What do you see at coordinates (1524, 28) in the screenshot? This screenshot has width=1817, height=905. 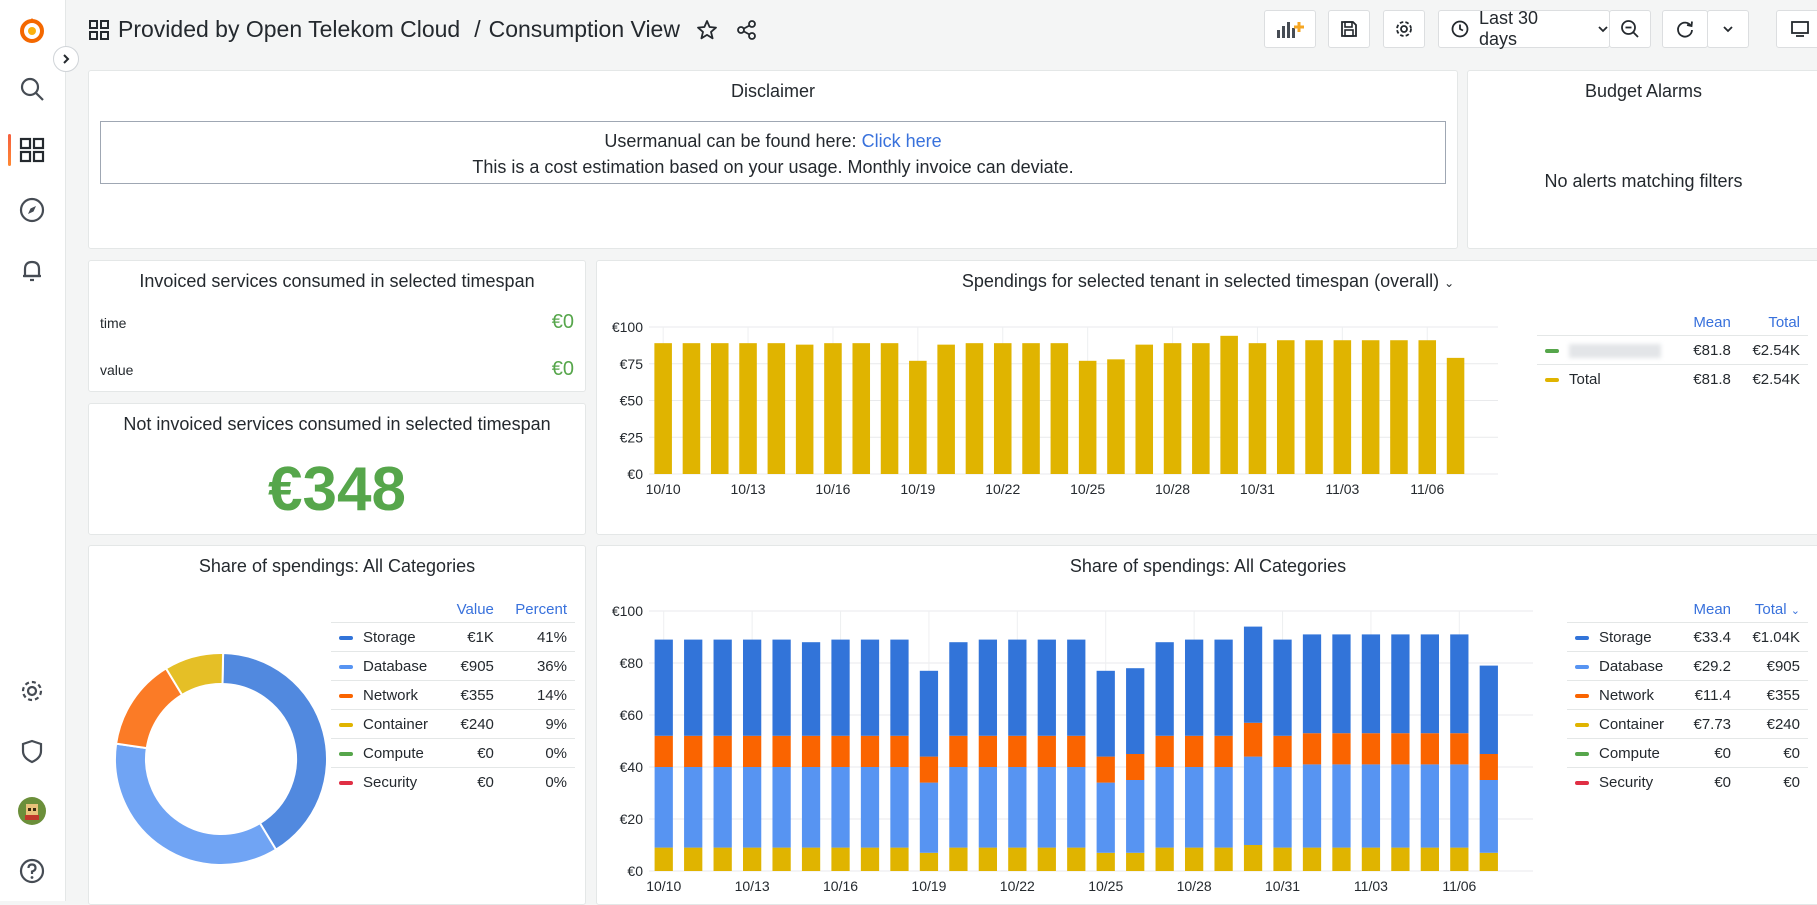 I see `time-range-picker: Last 30 days` at bounding box center [1524, 28].